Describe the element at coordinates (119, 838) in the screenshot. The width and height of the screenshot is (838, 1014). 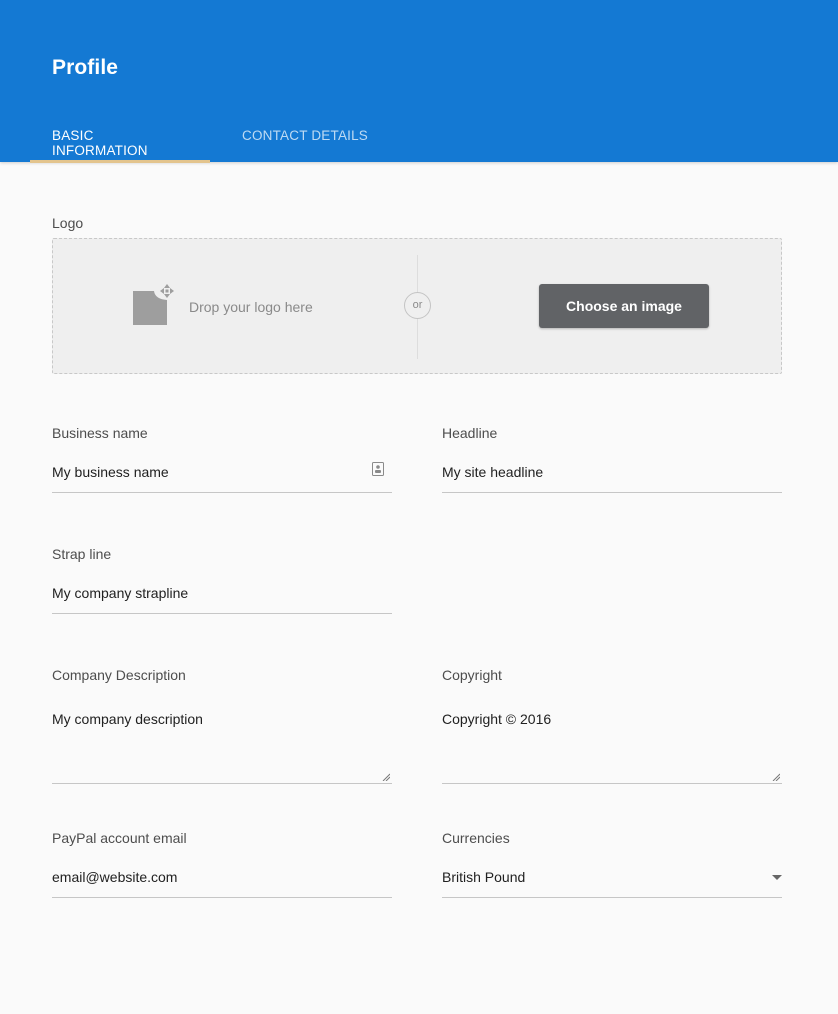
I see `paypal-email-label: PayPal account email` at that location.